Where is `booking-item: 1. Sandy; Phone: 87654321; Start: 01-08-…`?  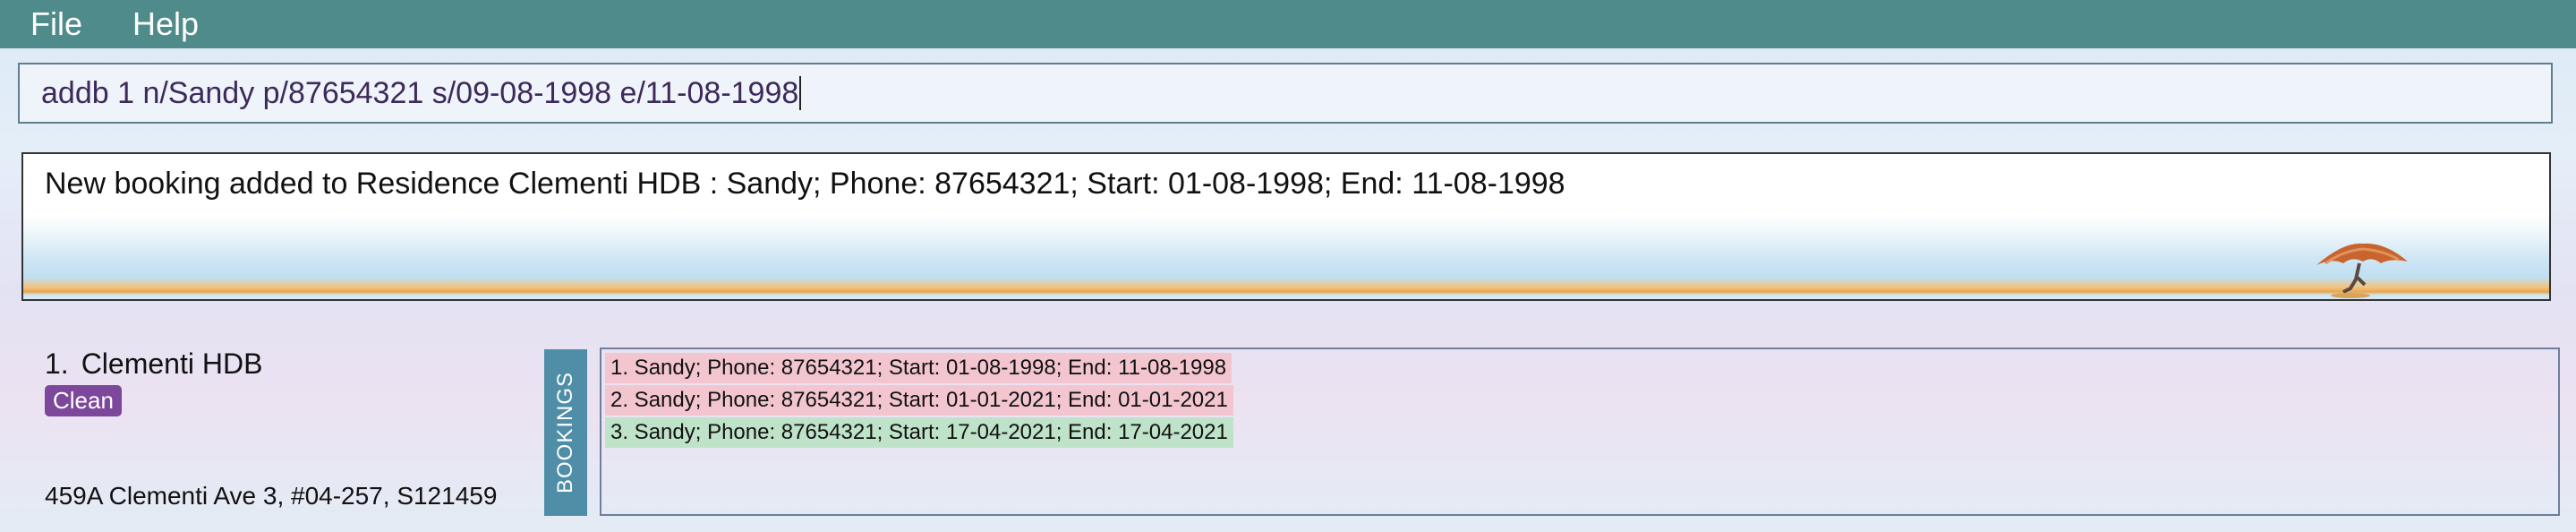
booking-item: 1. Sandy; Phone: 87654321; Start: 01-08-… is located at coordinates (919, 368).